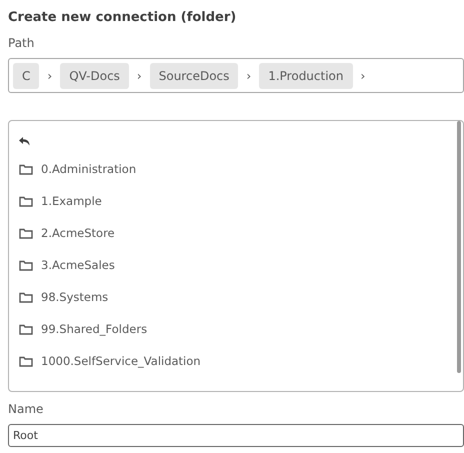  What do you see at coordinates (74, 297) in the screenshot?
I see `folder-item: 98.Systems` at bounding box center [74, 297].